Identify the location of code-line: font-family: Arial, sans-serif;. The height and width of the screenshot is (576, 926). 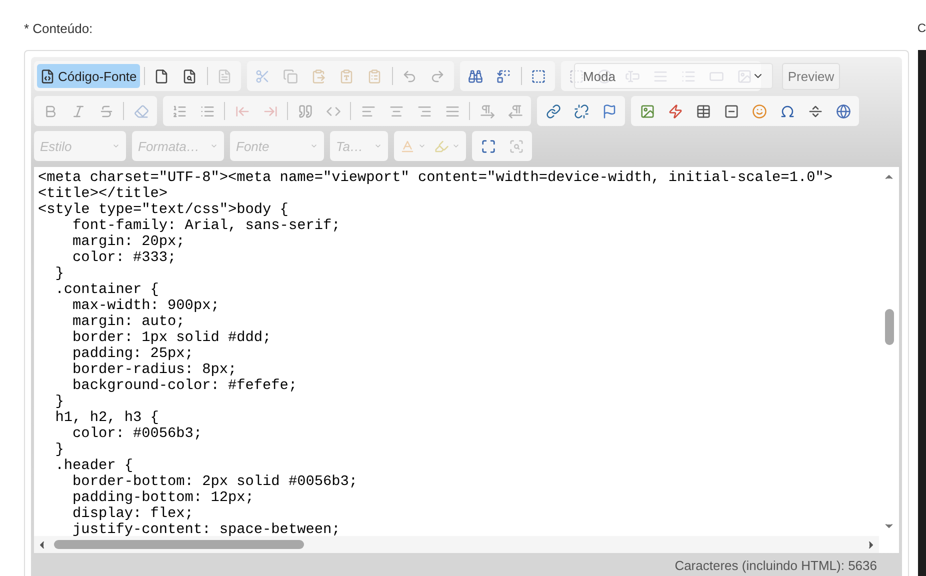
(207, 226).